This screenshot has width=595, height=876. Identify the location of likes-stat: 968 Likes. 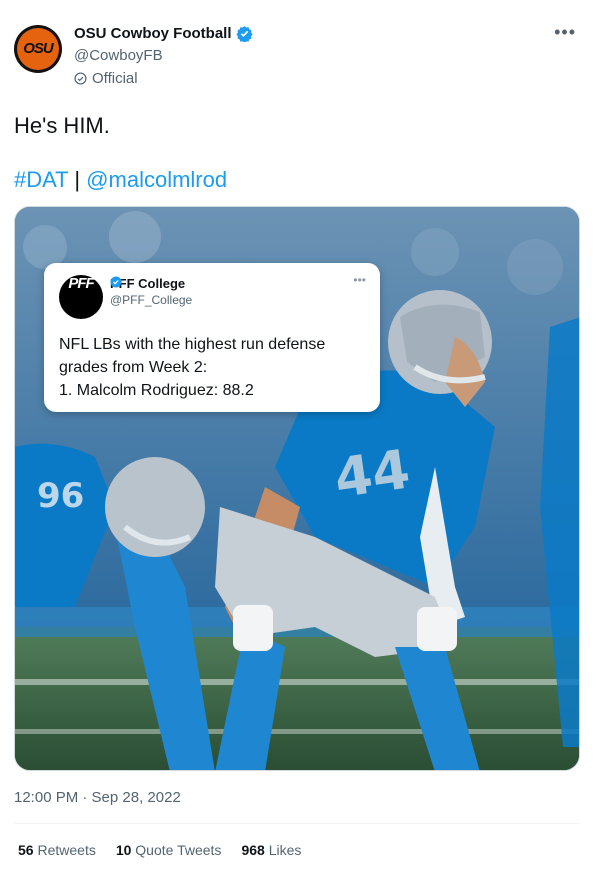
(271, 850).